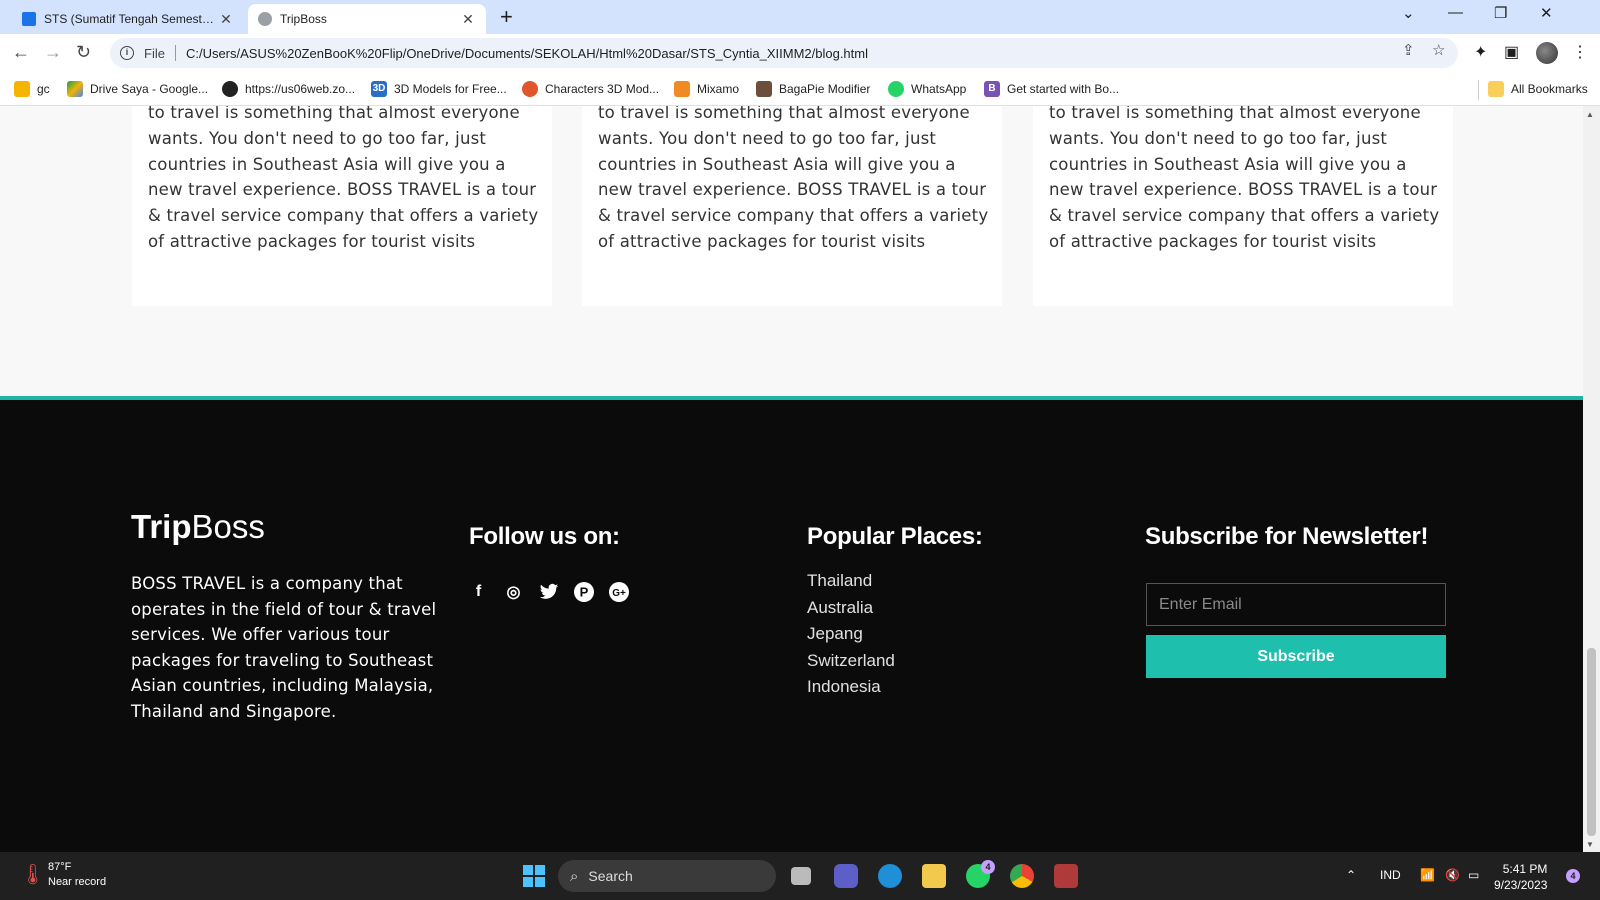  Describe the element at coordinates (1390, 875) in the screenshot. I see `language-indicator: IND` at that location.